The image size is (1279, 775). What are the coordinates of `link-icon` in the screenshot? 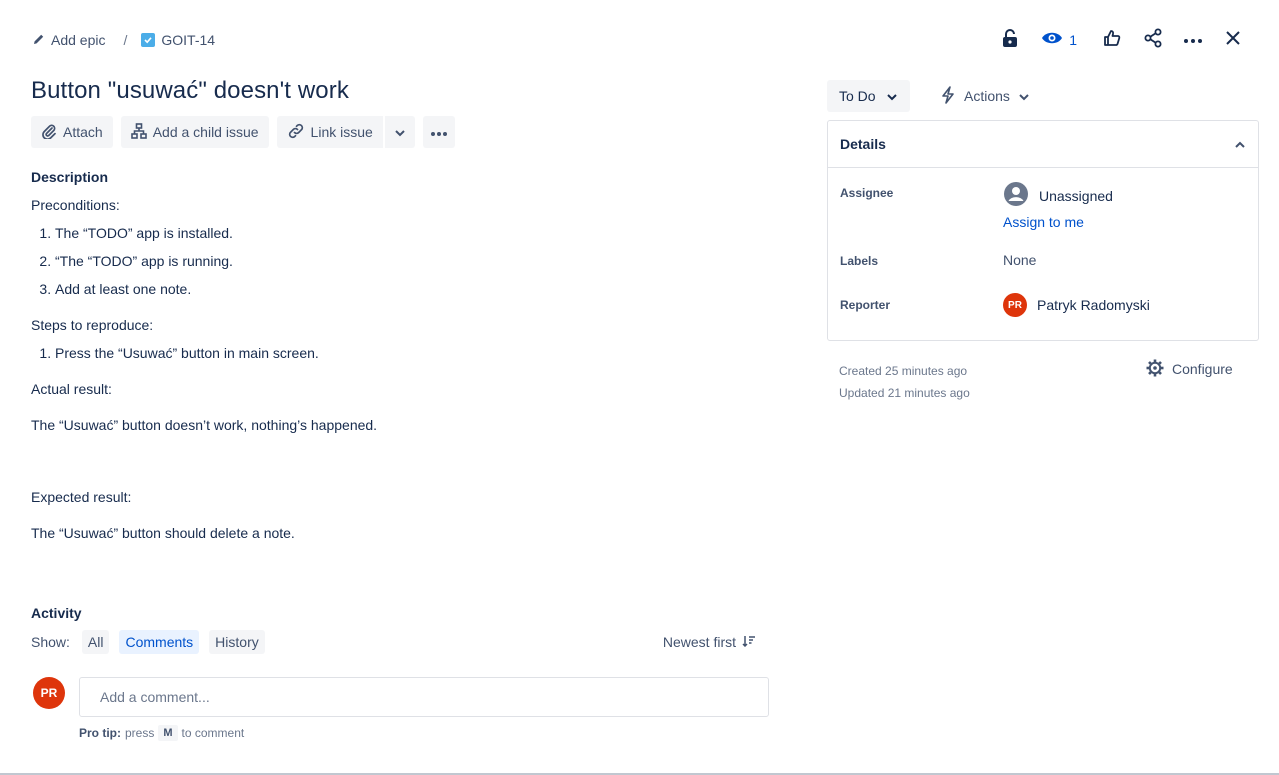 It's located at (296, 132).